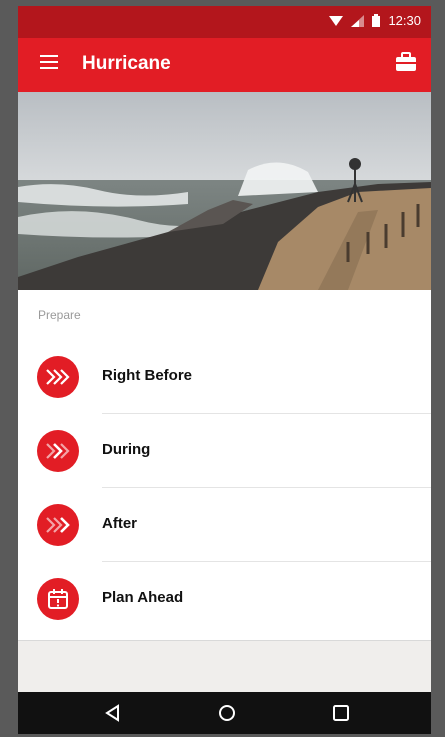 This screenshot has width=445, height=737. I want to click on list-item-label: Plan Ahead, so click(143, 597).